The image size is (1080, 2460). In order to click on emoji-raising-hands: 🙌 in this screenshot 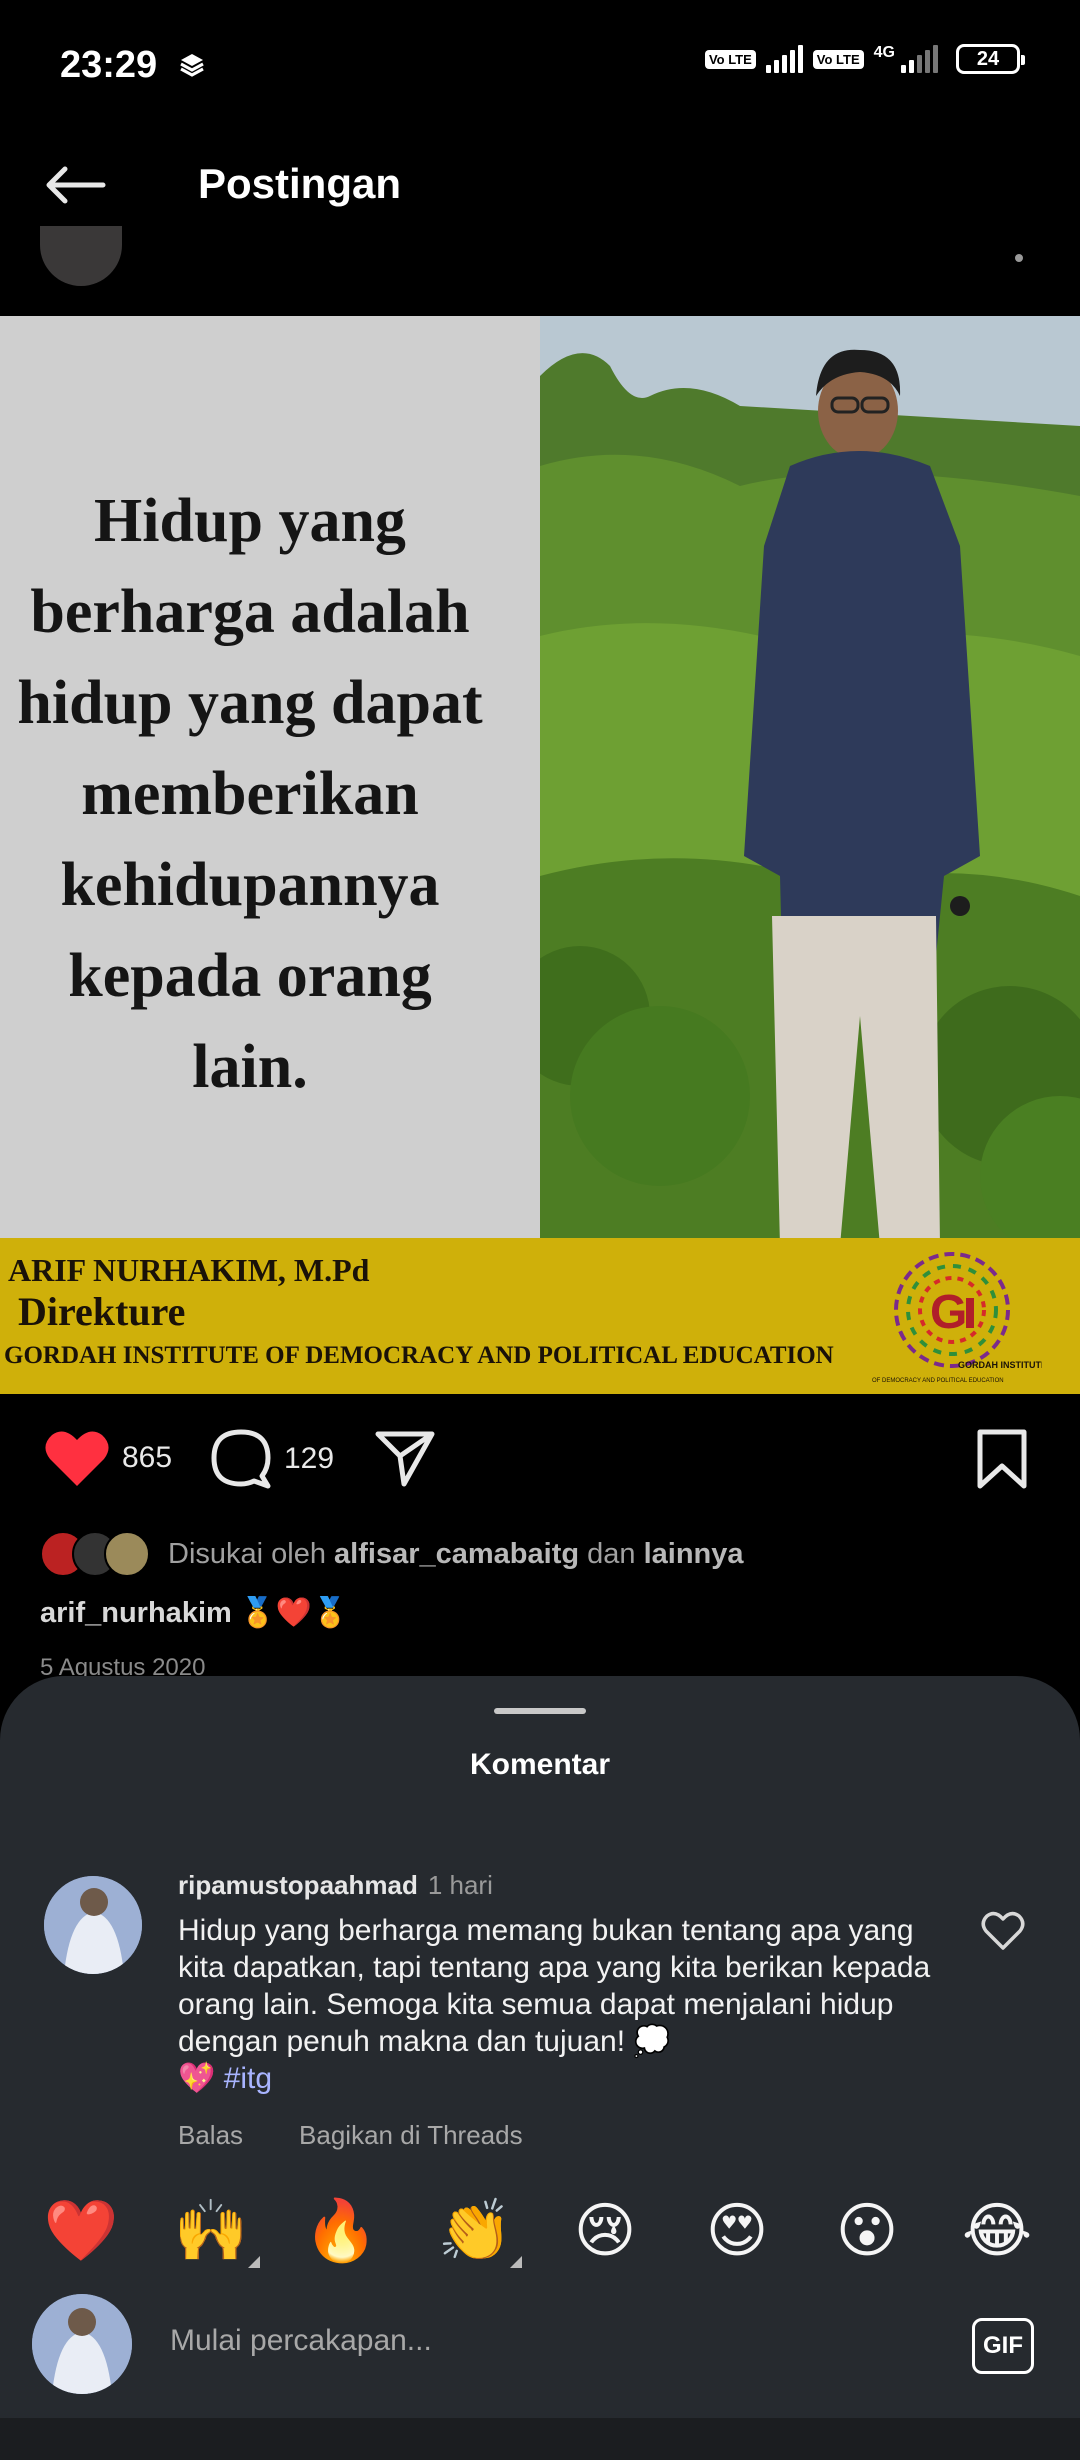, I will do `click(211, 2231)`.